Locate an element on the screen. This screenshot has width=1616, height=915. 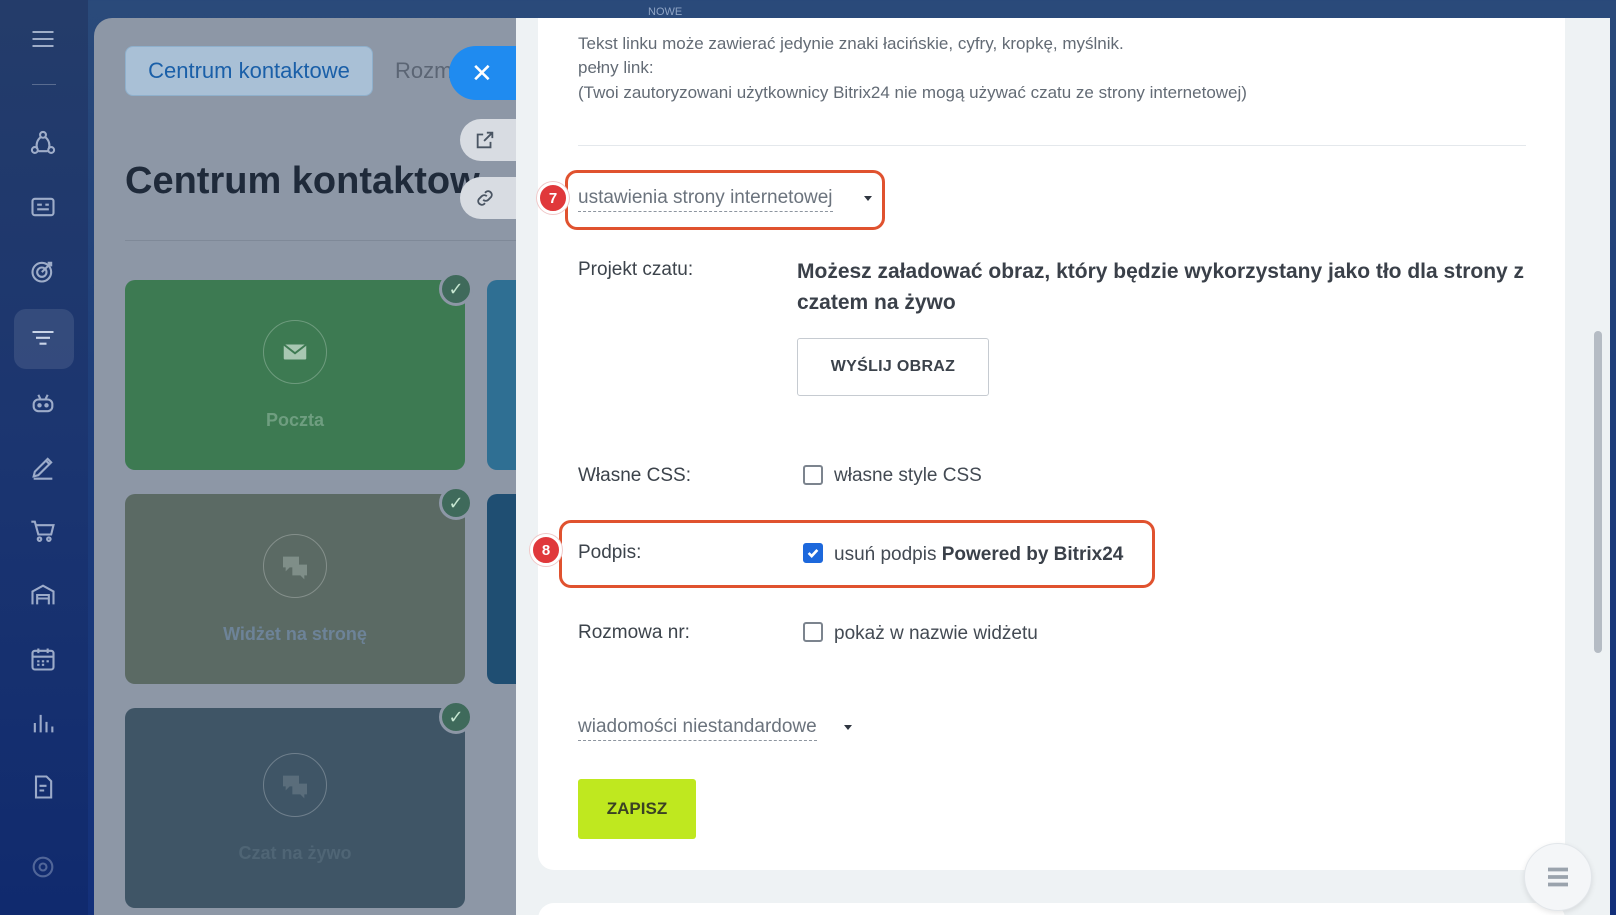
tab-conversations: Rozm is located at coordinates (423, 71).